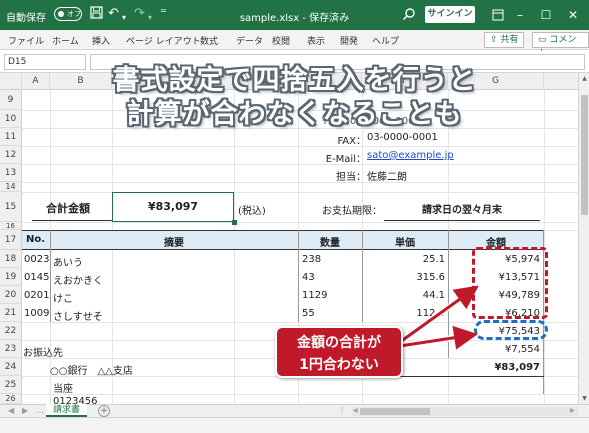  What do you see at coordinates (339, 343) in the screenshot?
I see `callout-line-1: 金額の合計が` at bounding box center [339, 343].